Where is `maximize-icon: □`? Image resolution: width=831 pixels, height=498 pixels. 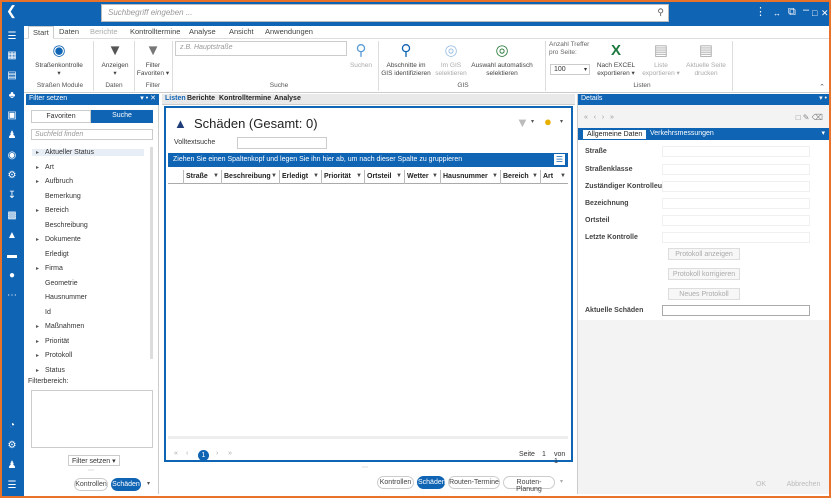 maximize-icon: □ is located at coordinates (814, 13).